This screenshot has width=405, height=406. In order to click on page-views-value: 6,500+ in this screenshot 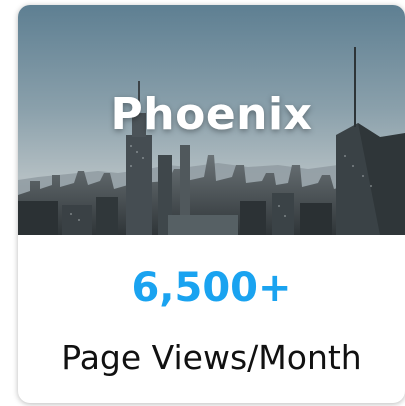, I will do `click(211, 288)`.